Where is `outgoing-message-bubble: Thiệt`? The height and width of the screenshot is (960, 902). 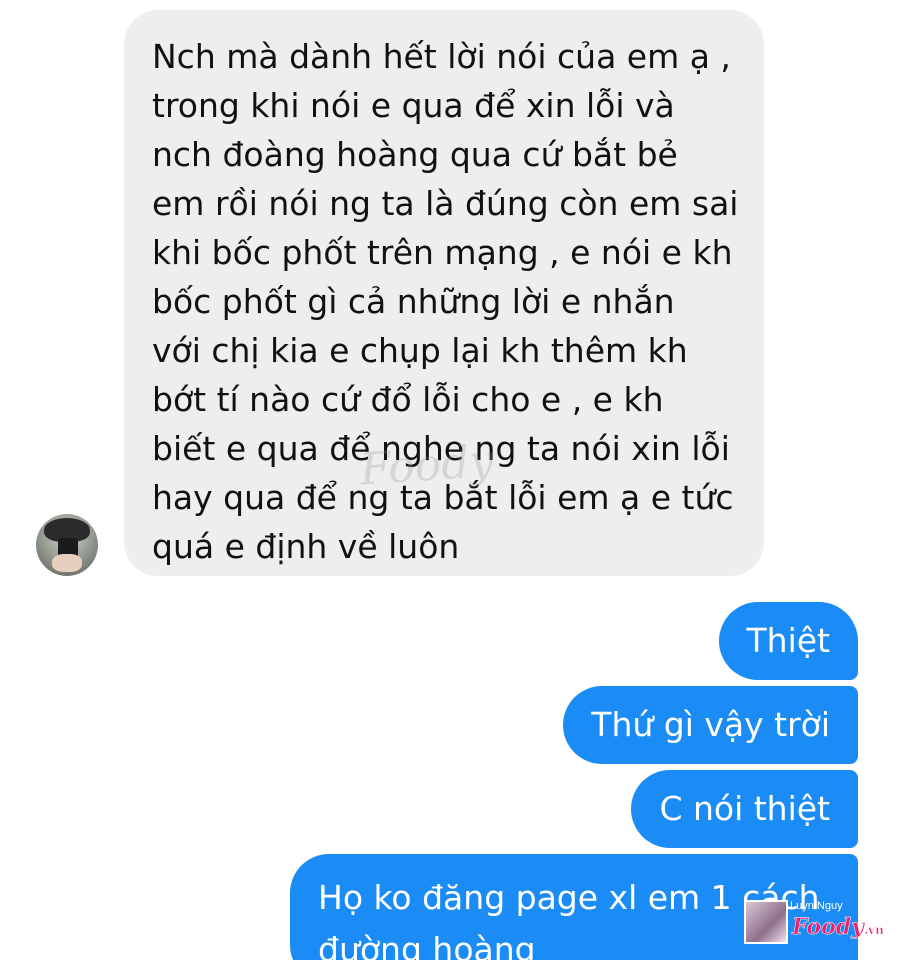
outgoing-message-bubble: Thiệt is located at coordinates (788, 641).